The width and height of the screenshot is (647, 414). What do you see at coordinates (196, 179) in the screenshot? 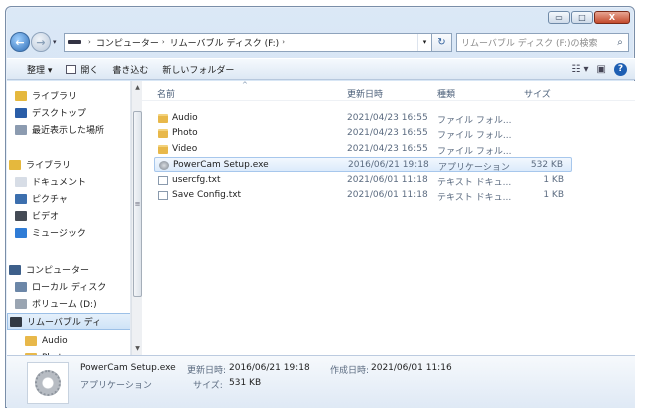
I see `file-name: usercfg.txt` at bounding box center [196, 179].